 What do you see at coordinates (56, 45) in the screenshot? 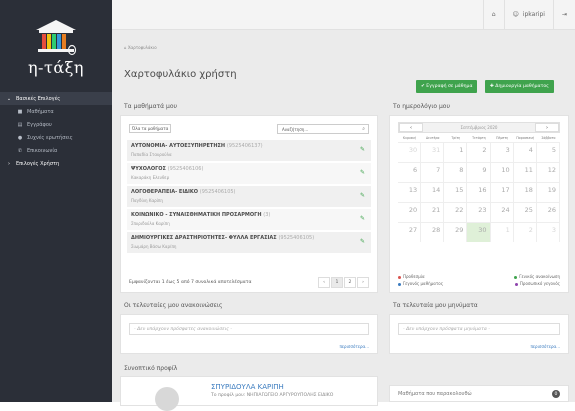
I see `logo: η-τάξη` at bounding box center [56, 45].